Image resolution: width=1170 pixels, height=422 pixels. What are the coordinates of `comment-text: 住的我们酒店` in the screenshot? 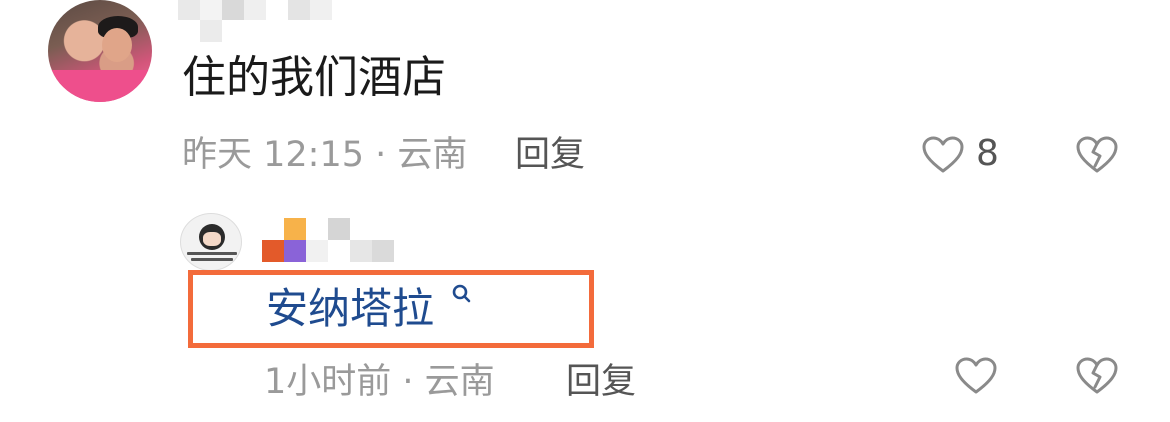 It's located at (314, 77).